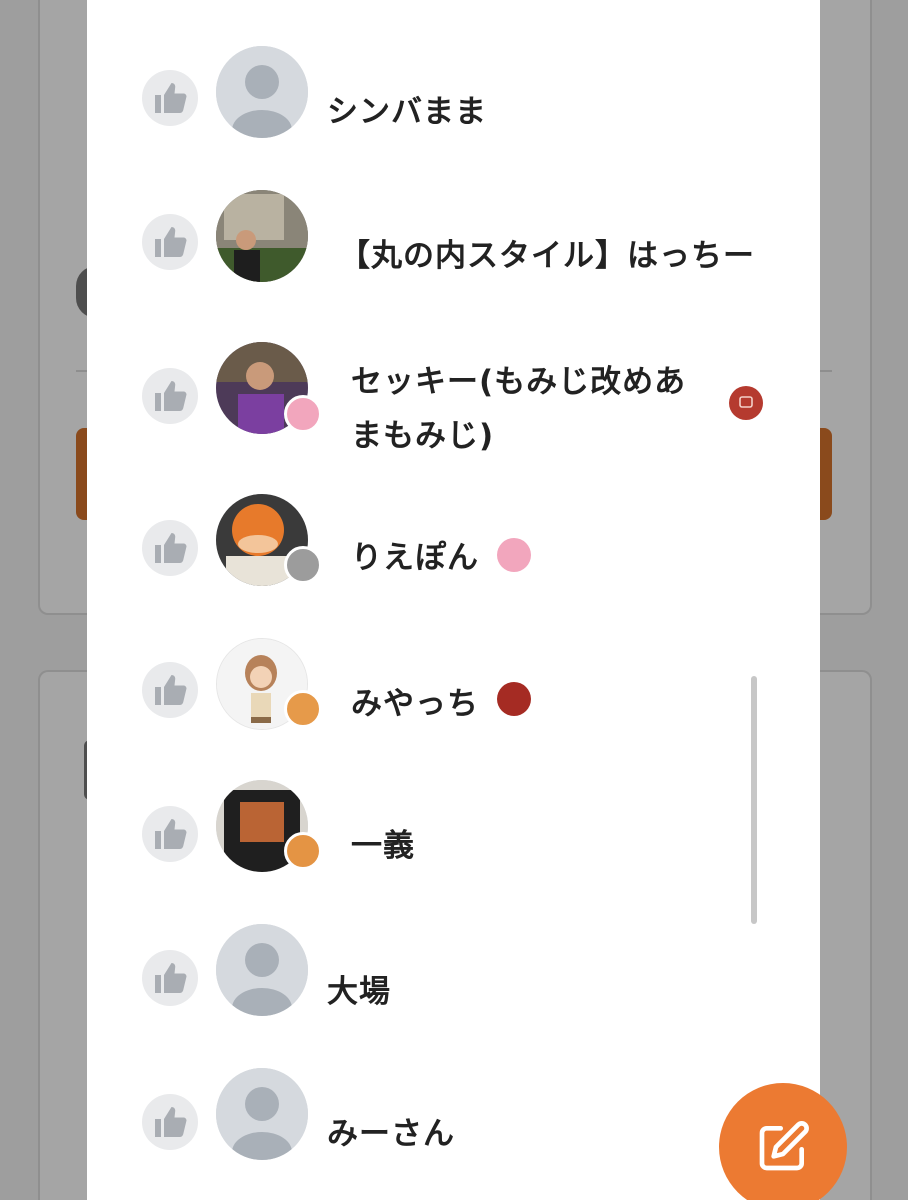  Describe the element at coordinates (383, 842) in the screenshot. I see `liker-name: 一義` at that location.